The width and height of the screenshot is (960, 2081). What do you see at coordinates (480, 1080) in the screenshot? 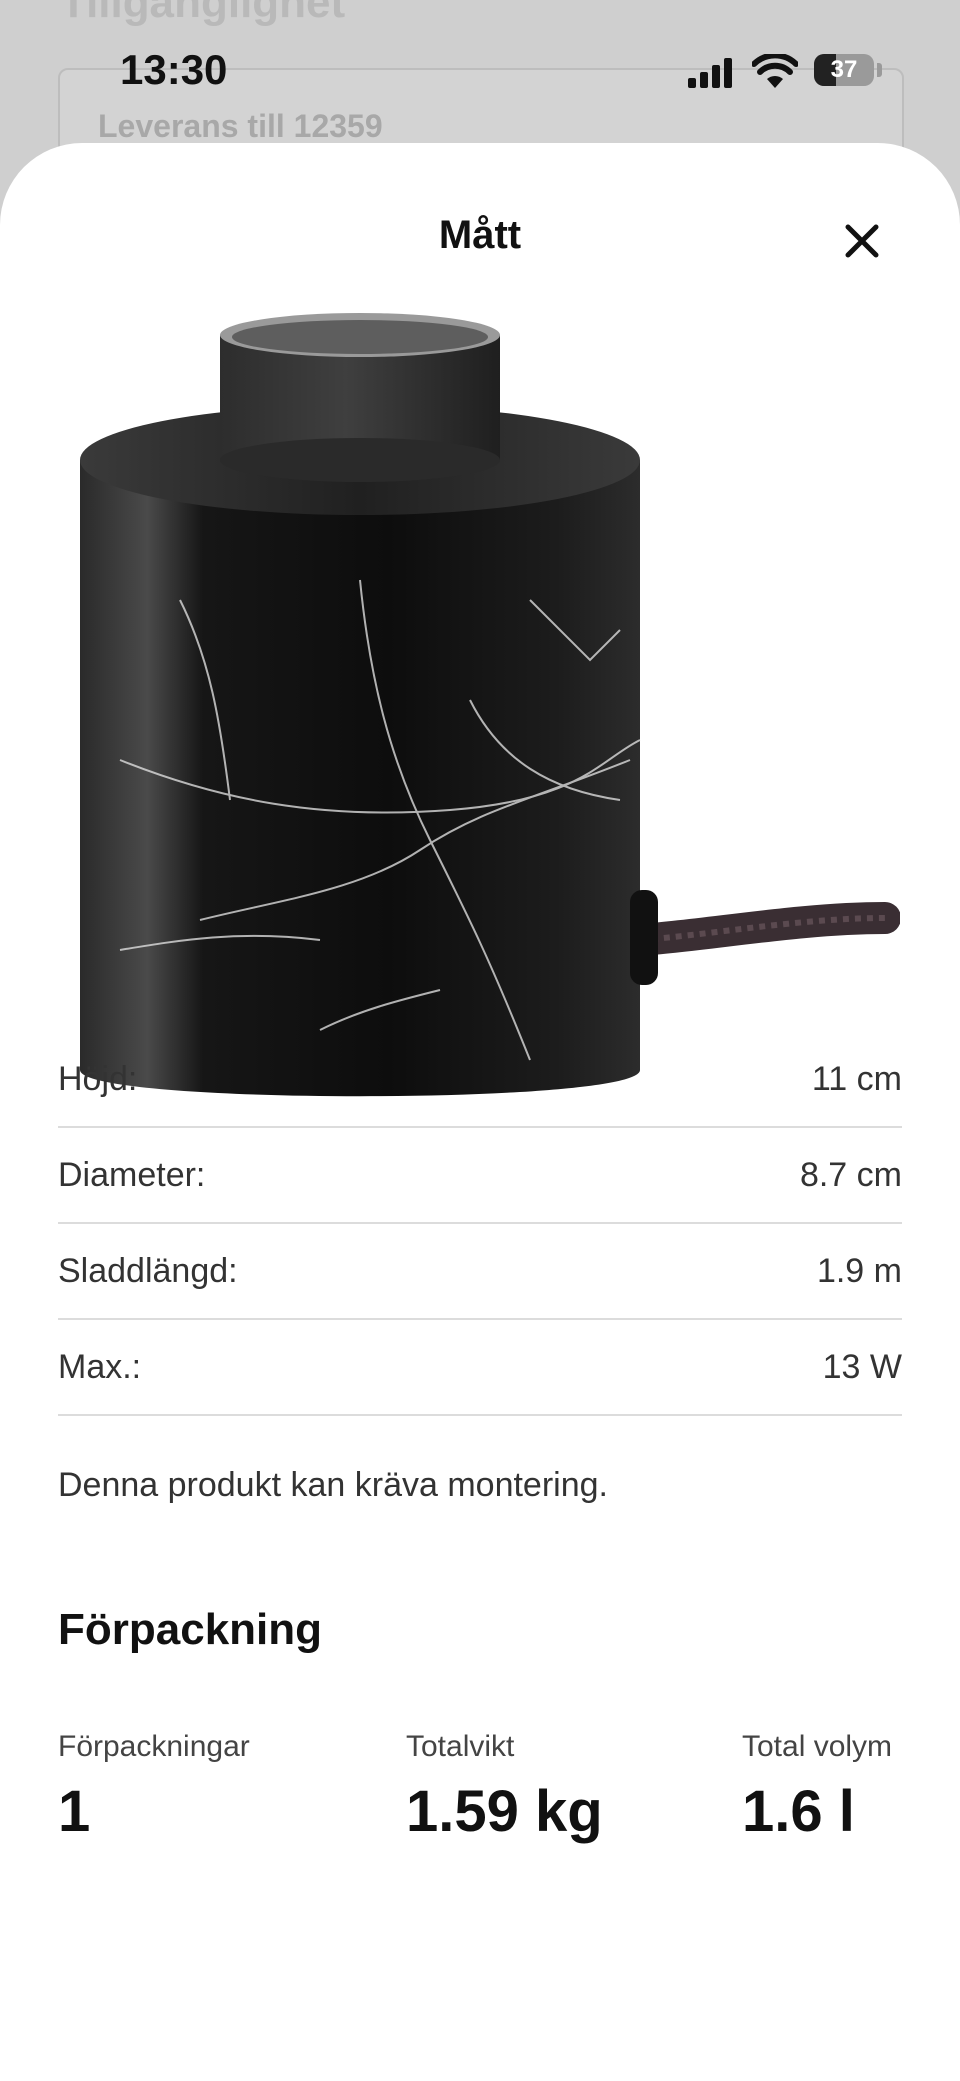
I see `spec-row-height: Höjd: 11 cm` at bounding box center [480, 1080].